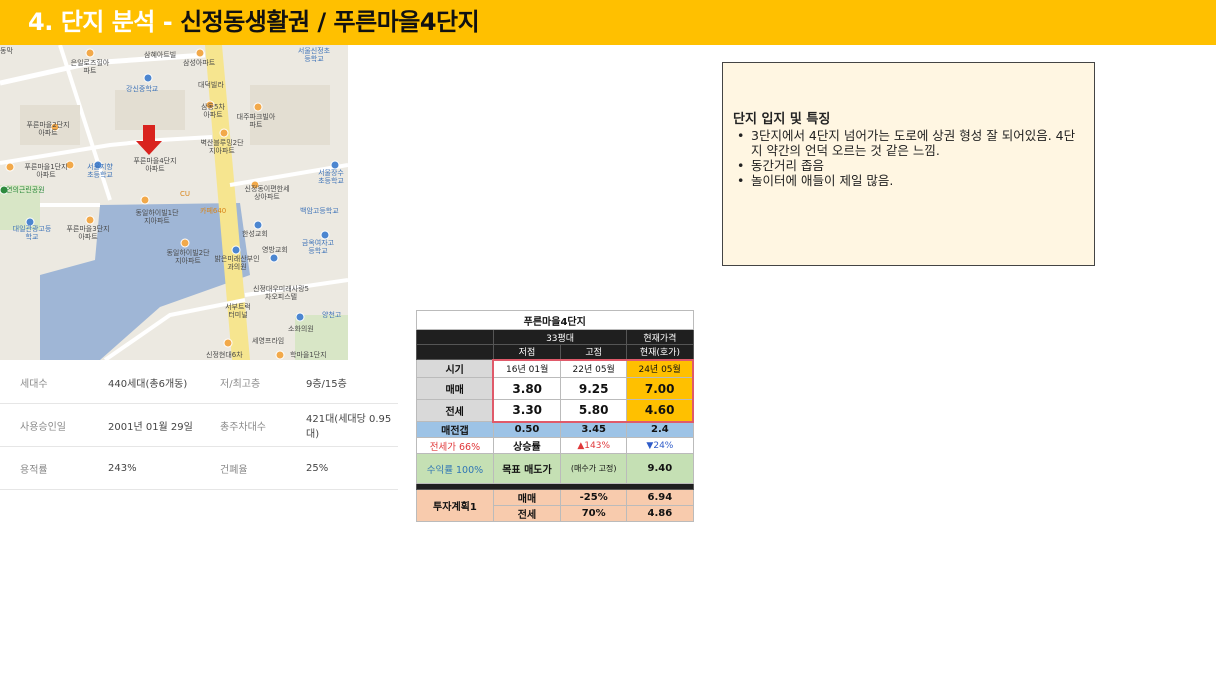 The height and width of the screenshot is (684, 1216). I want to click on map-label: 푸른마을4단지아파트, so click(155, 165).